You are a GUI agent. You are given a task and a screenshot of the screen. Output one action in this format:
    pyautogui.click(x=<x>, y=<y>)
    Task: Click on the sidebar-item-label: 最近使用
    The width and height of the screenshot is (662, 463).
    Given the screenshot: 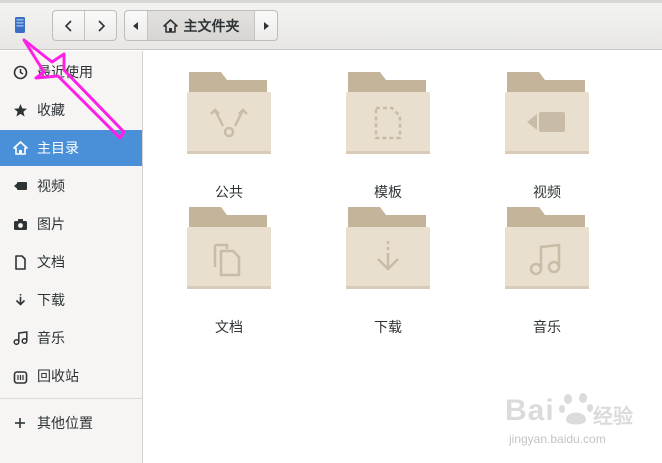 What is the action you would take?
    pyautogui.click(x=65, y=73)
    